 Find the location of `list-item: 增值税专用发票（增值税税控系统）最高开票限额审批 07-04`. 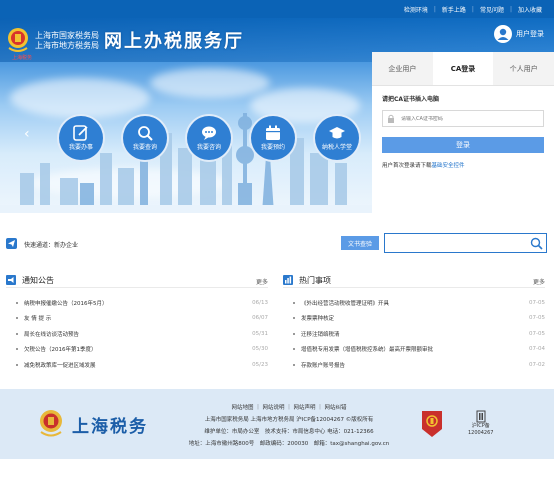

list-item: 增值税专用发票（增值税税控系统）最高开票限额审批 07-04 is located at coordinates (414, 350).